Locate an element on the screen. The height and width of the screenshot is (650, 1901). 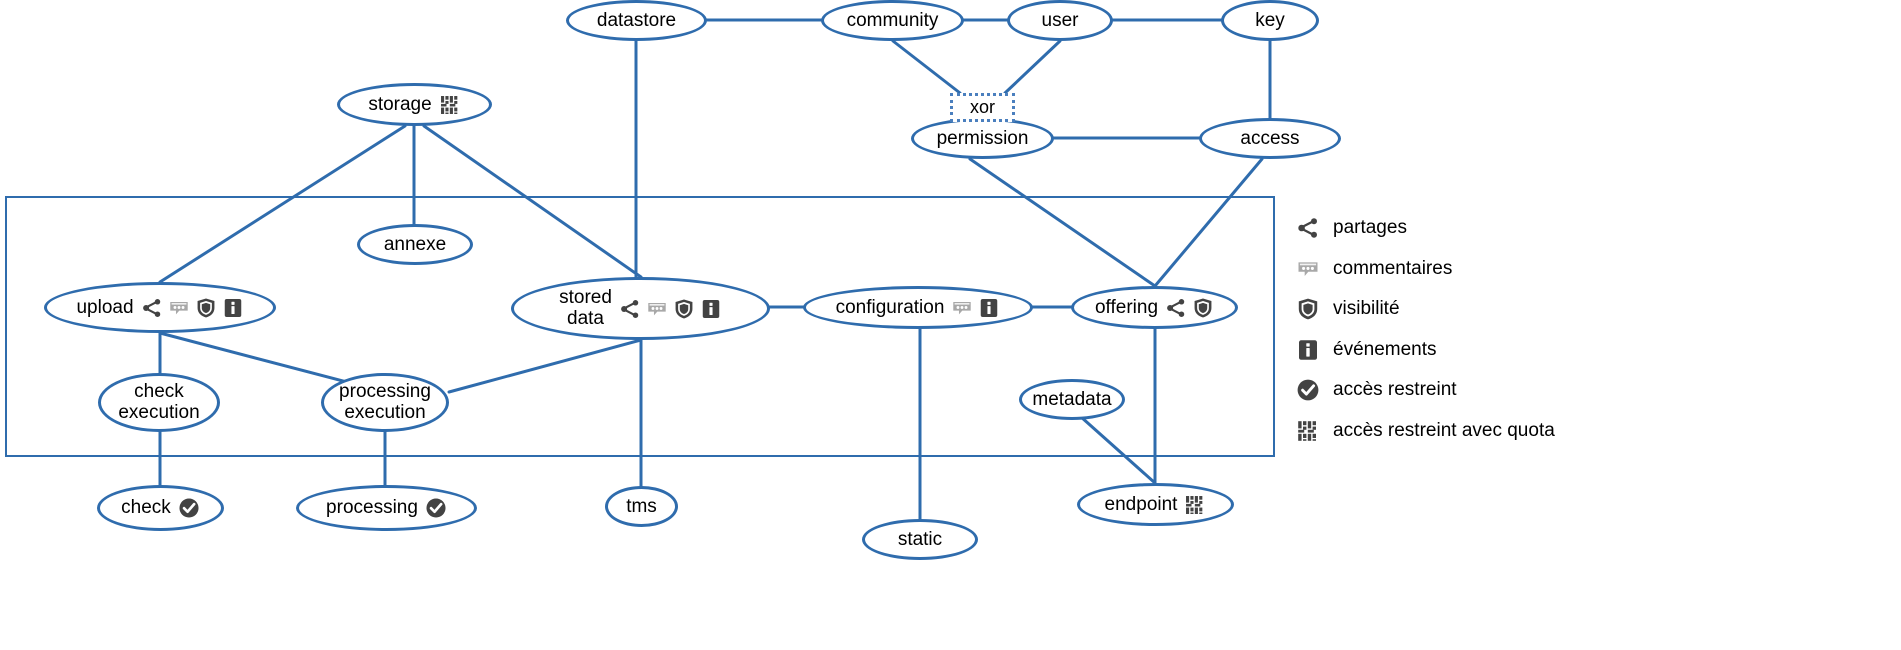
node-label: community is located at coordinates (892, 20).